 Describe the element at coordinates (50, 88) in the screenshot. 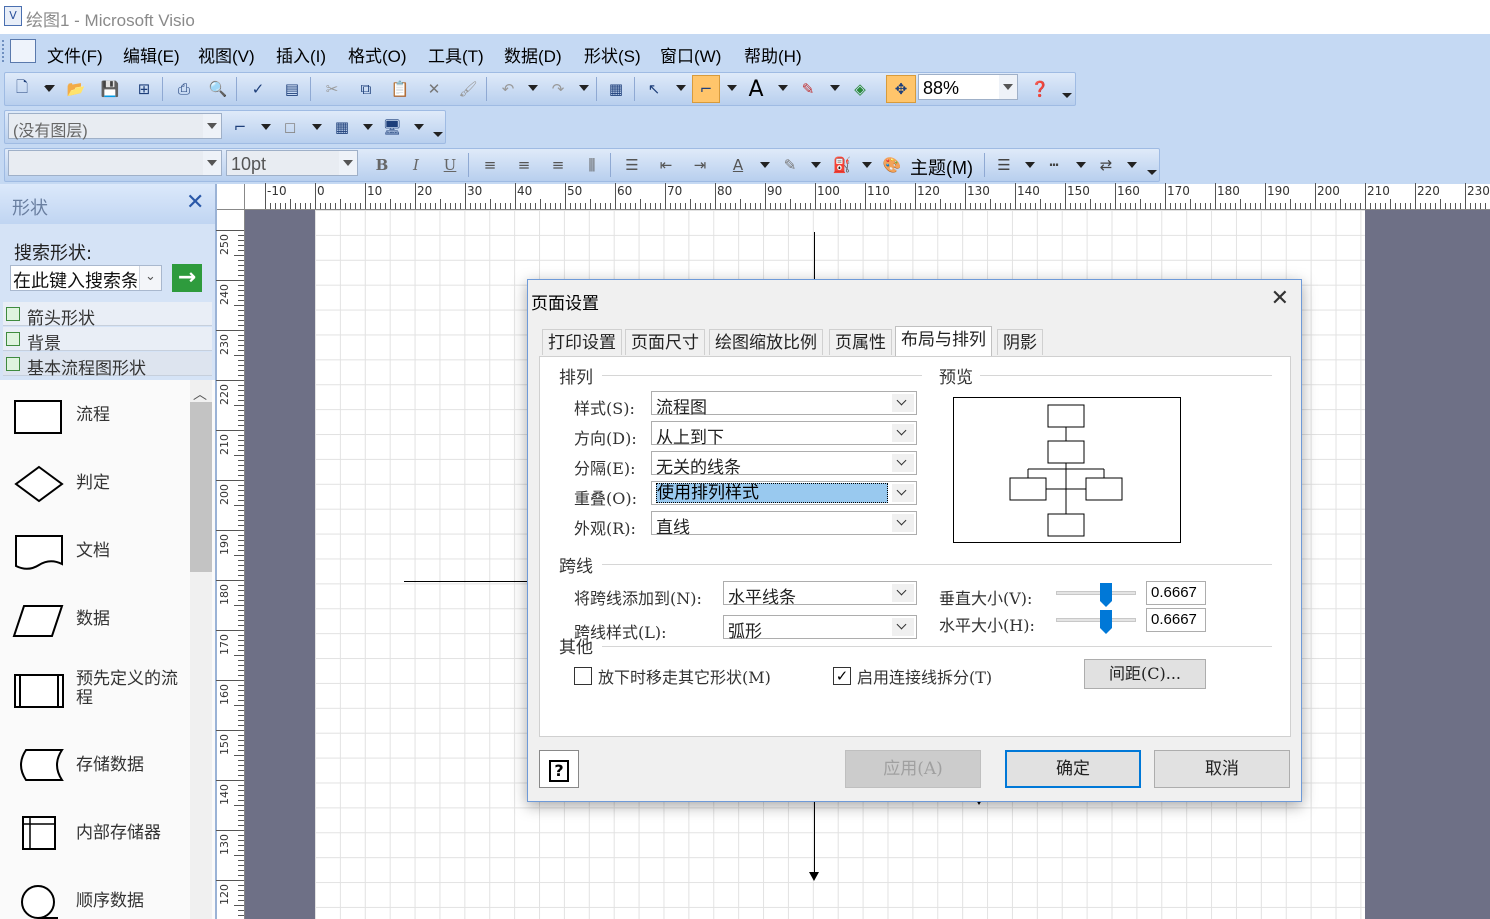

I see `new-dropdown-arrow` at that location.